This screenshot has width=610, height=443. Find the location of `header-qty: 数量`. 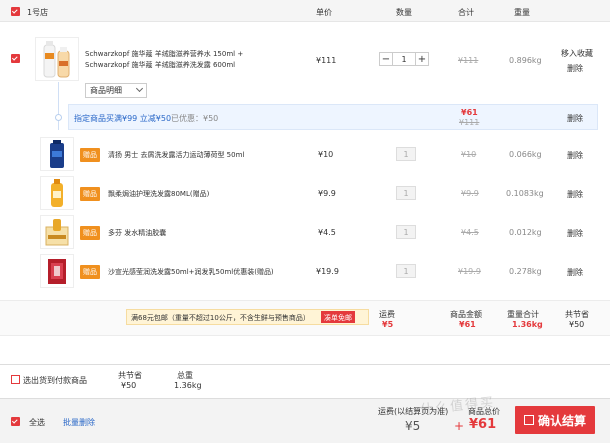

header-qty: 数量 is located at coordinates (404, 12).